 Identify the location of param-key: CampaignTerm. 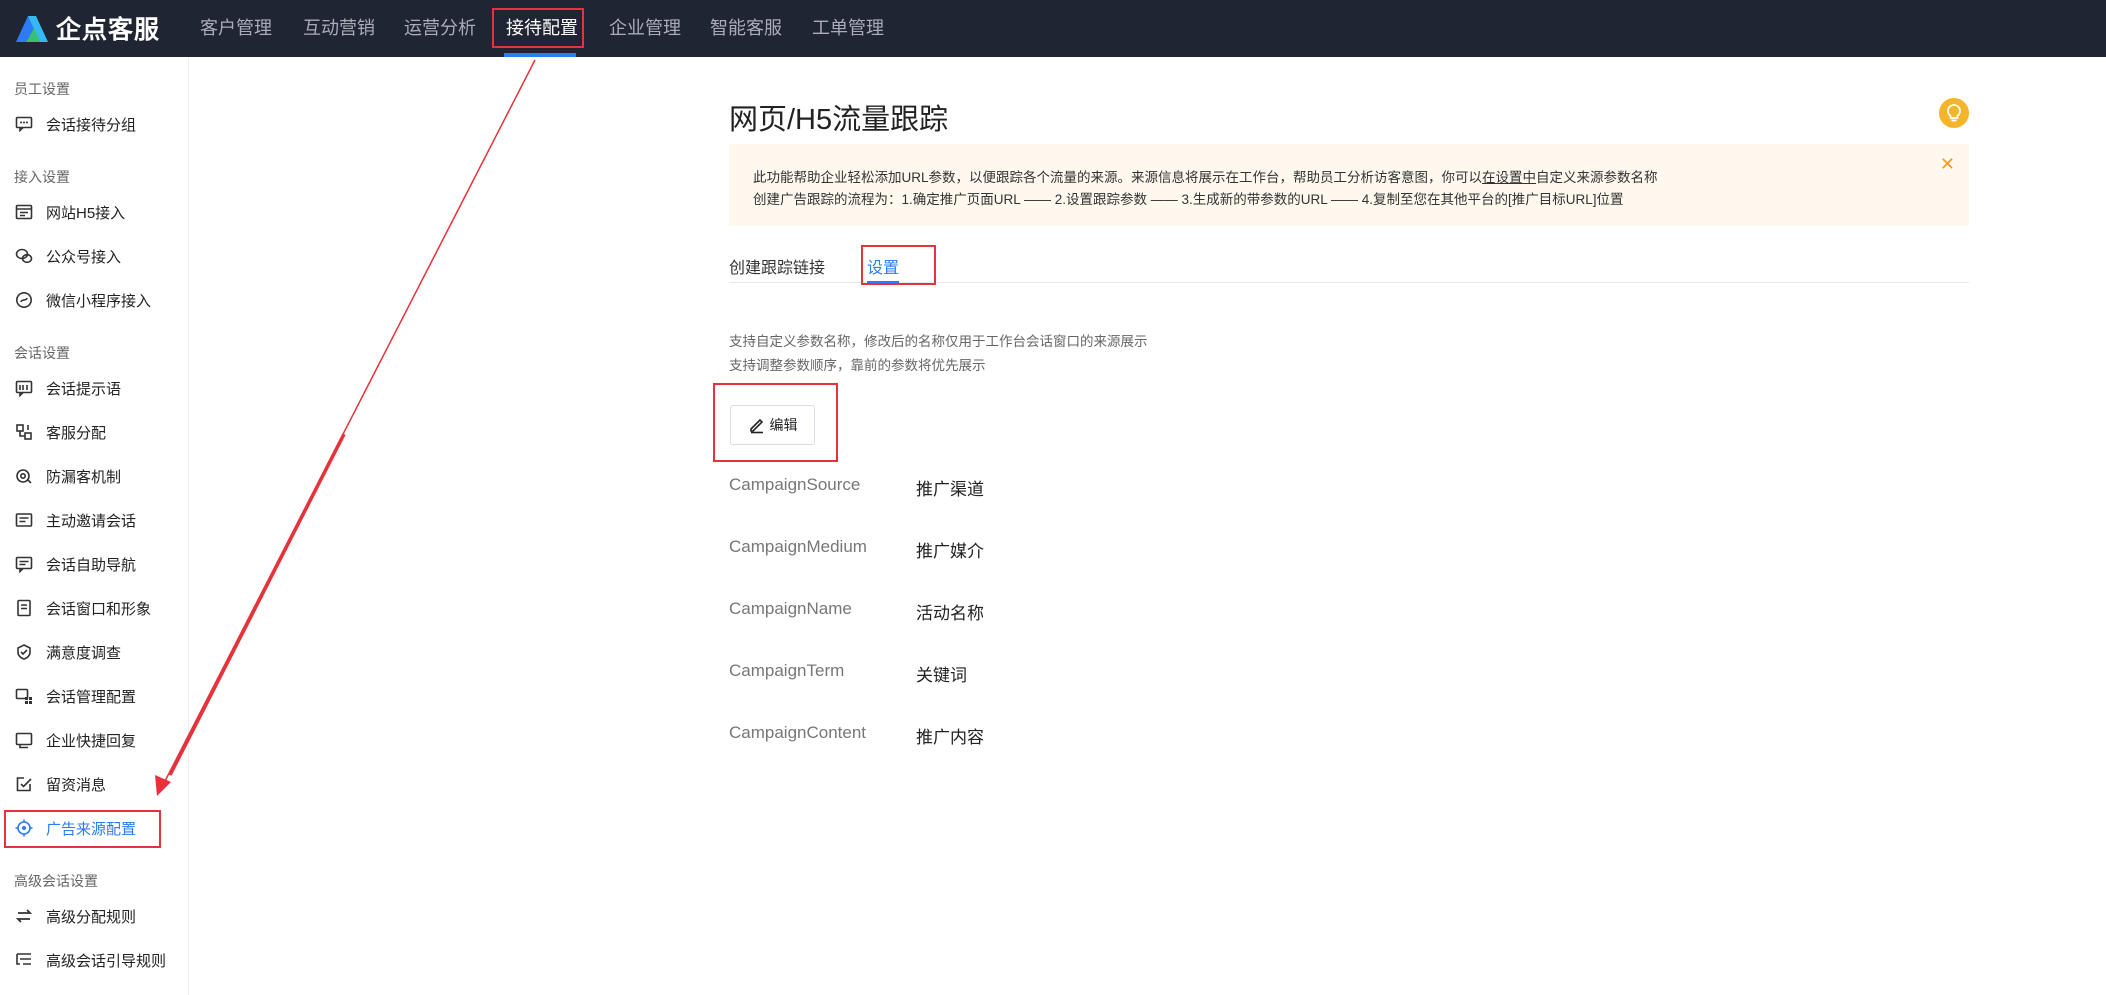
(787, 670).